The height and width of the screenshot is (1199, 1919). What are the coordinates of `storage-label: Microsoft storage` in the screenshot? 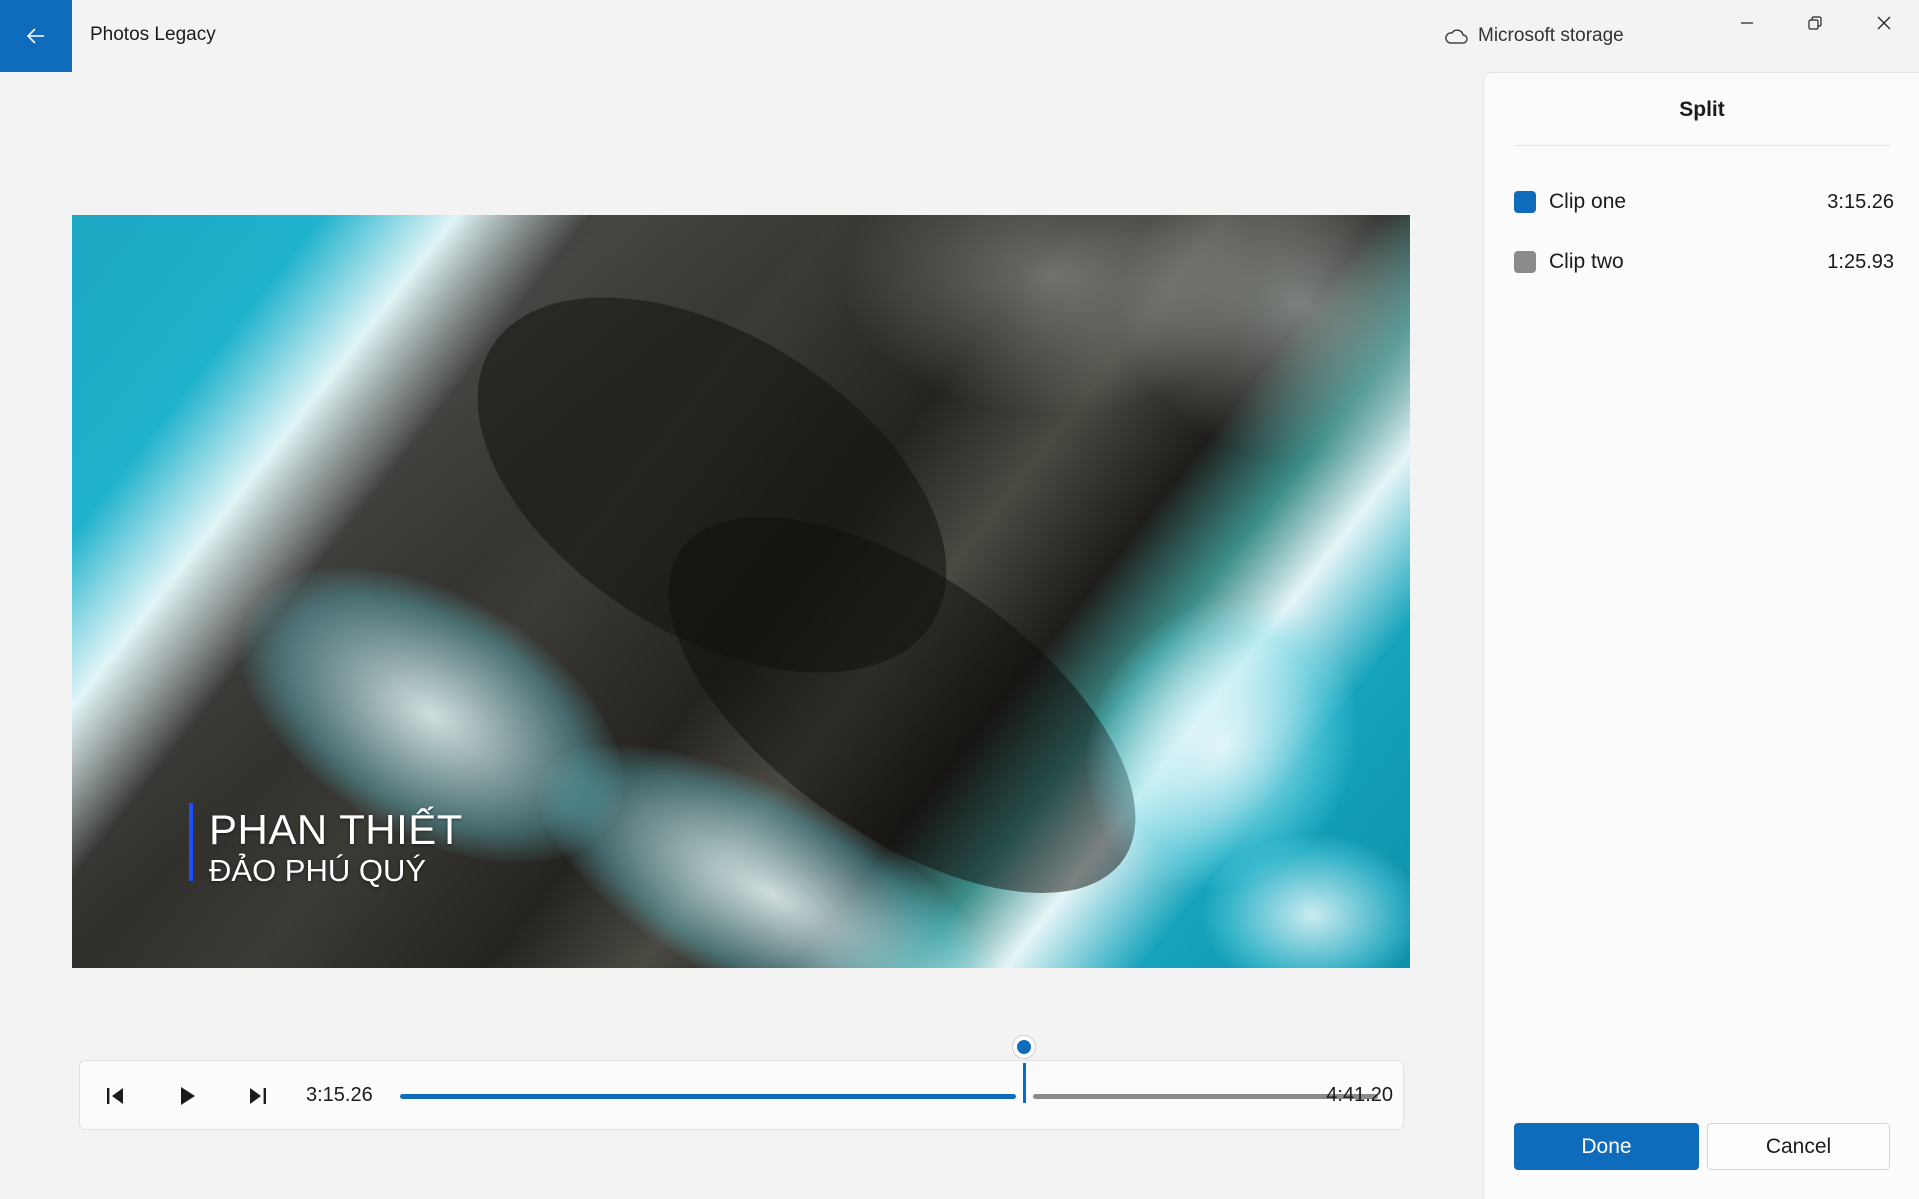 It's located at (1551, 35).